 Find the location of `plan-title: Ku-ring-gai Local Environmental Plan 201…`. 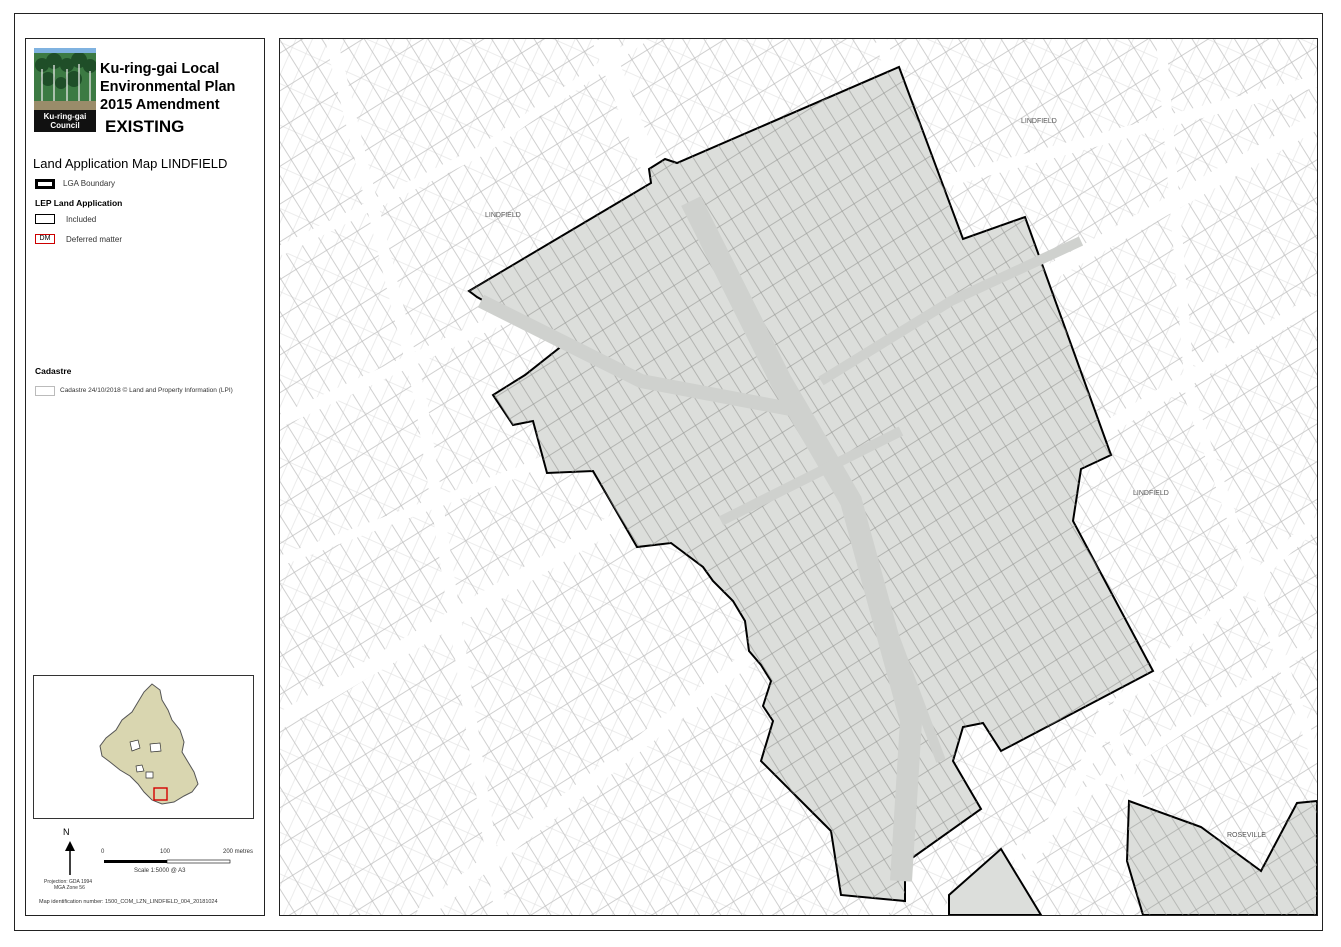

plan-title: Ku-ring-gai Local Environmental Plan 201… is located at coordinates (168, 87).